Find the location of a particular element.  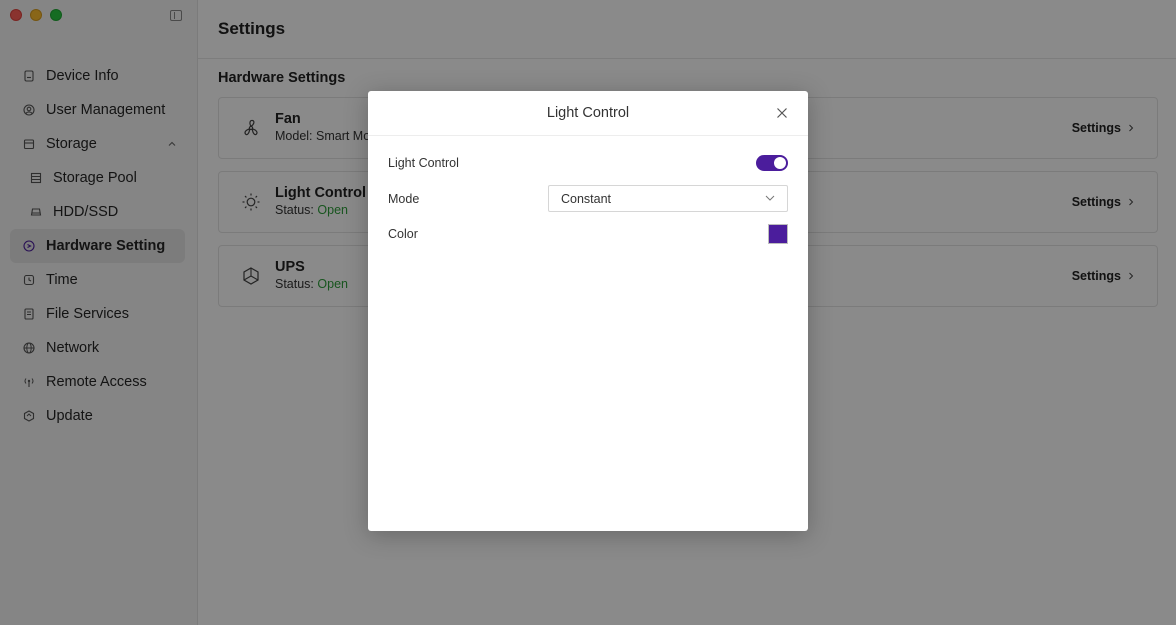

mode-row: Mode Constant is located at coordinates (588, 198).